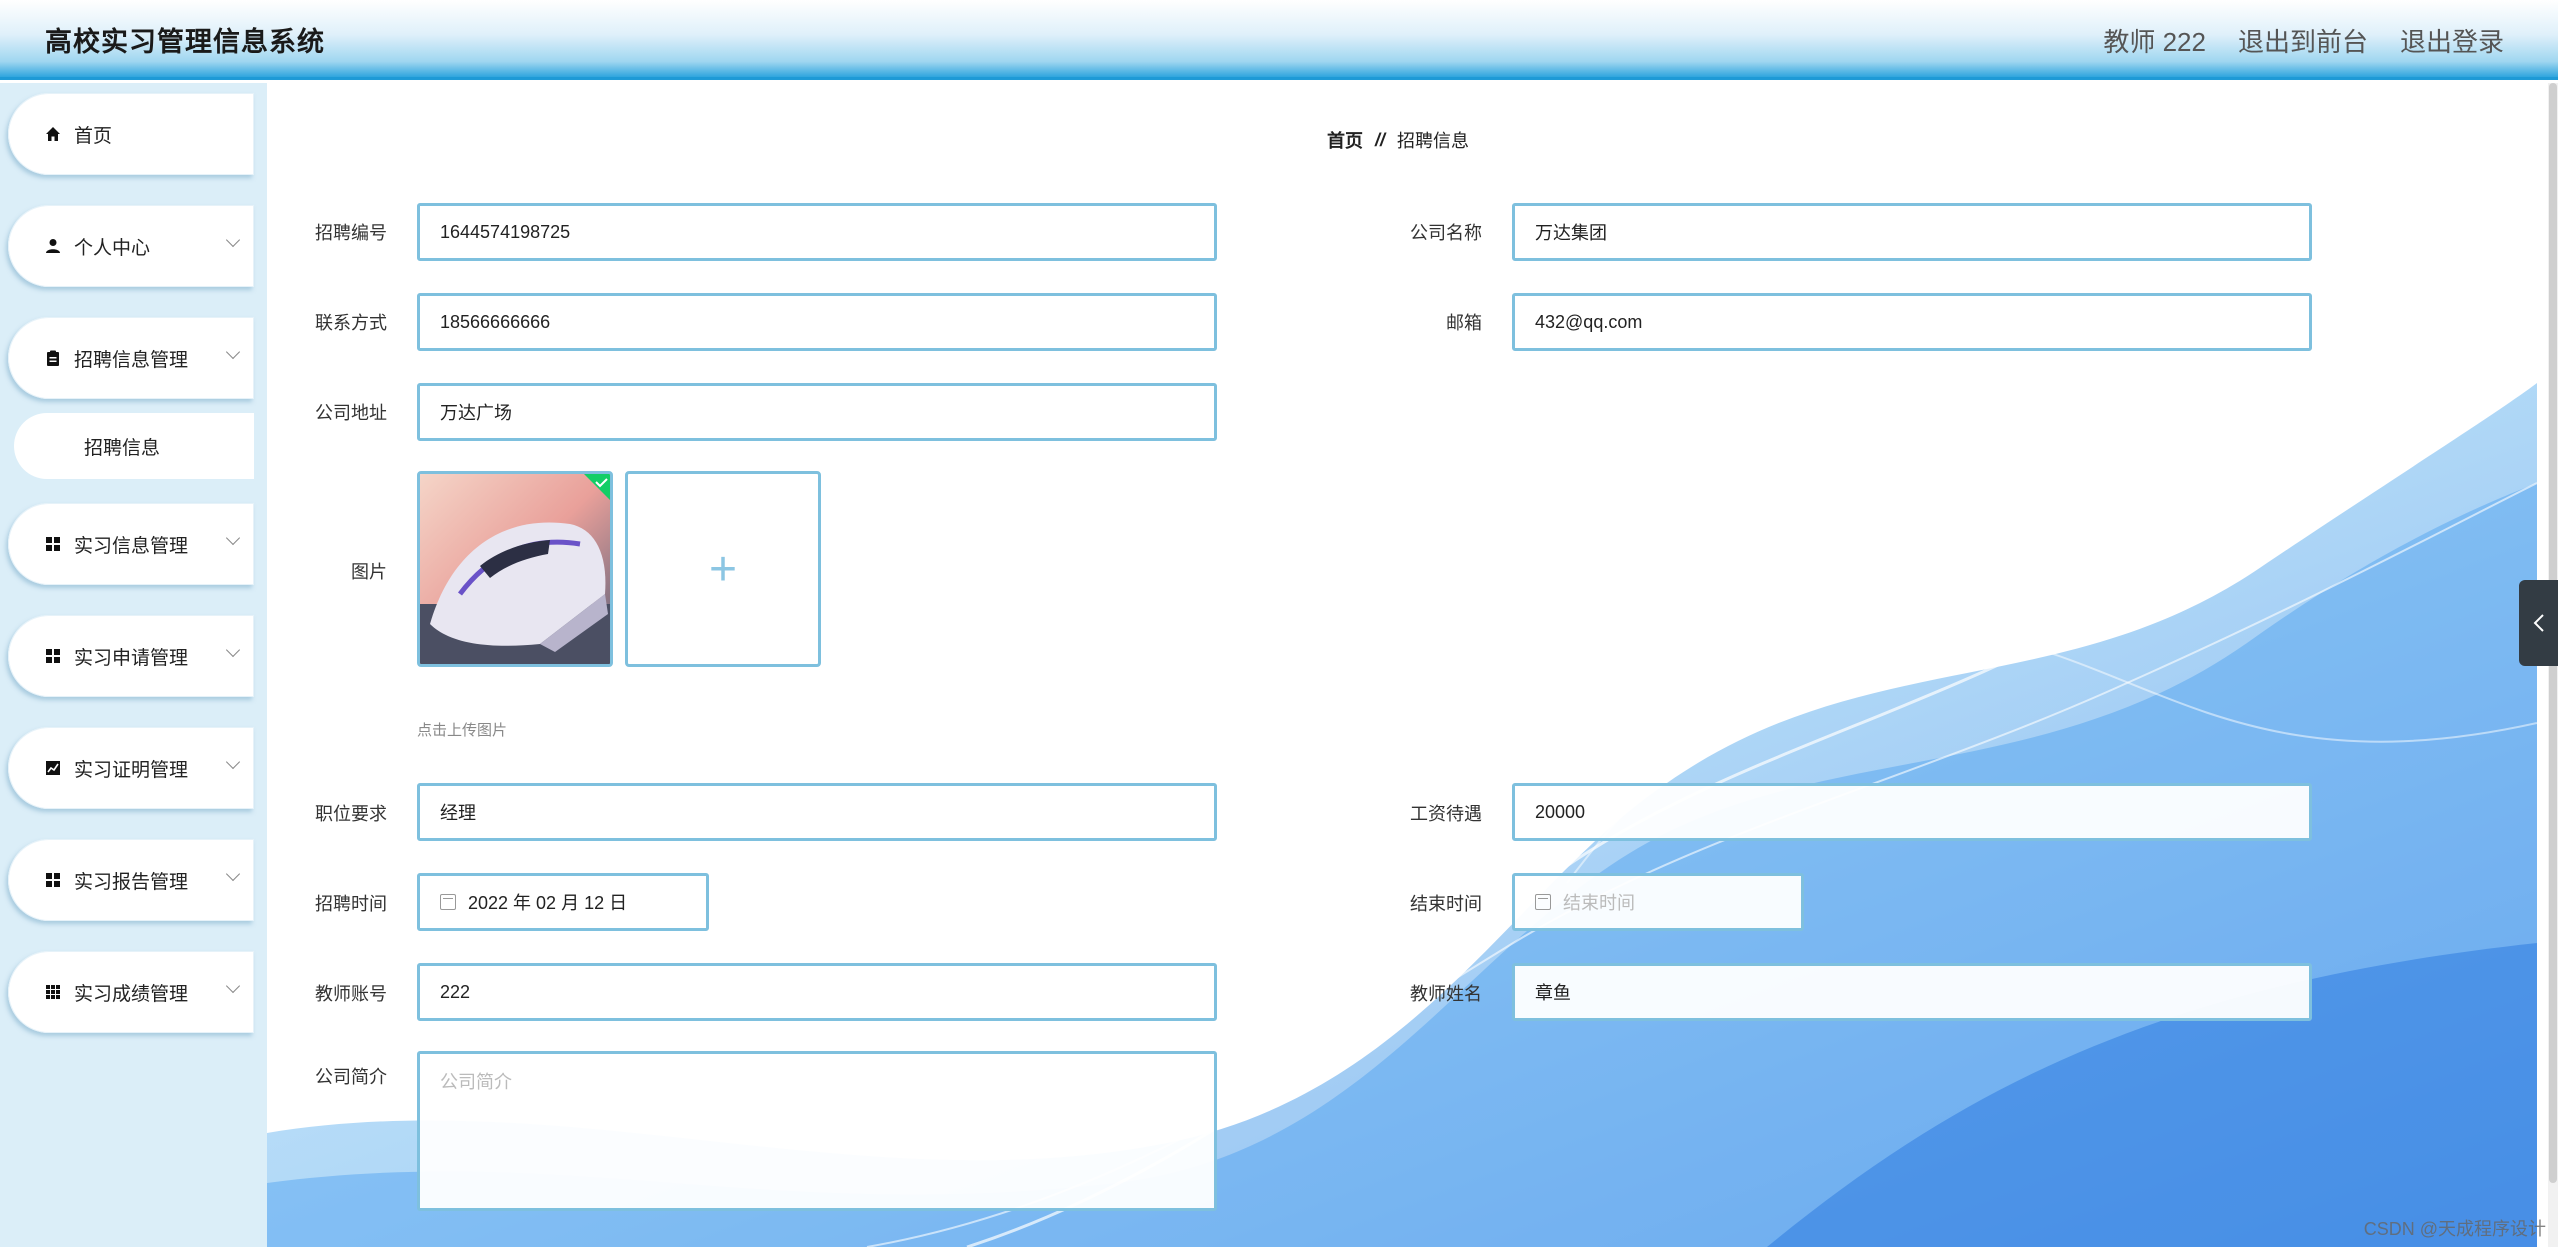  Describe the element at coordinates (93, 136) in the screenshot. I see `sidebar-item-label: 首页` at that location.